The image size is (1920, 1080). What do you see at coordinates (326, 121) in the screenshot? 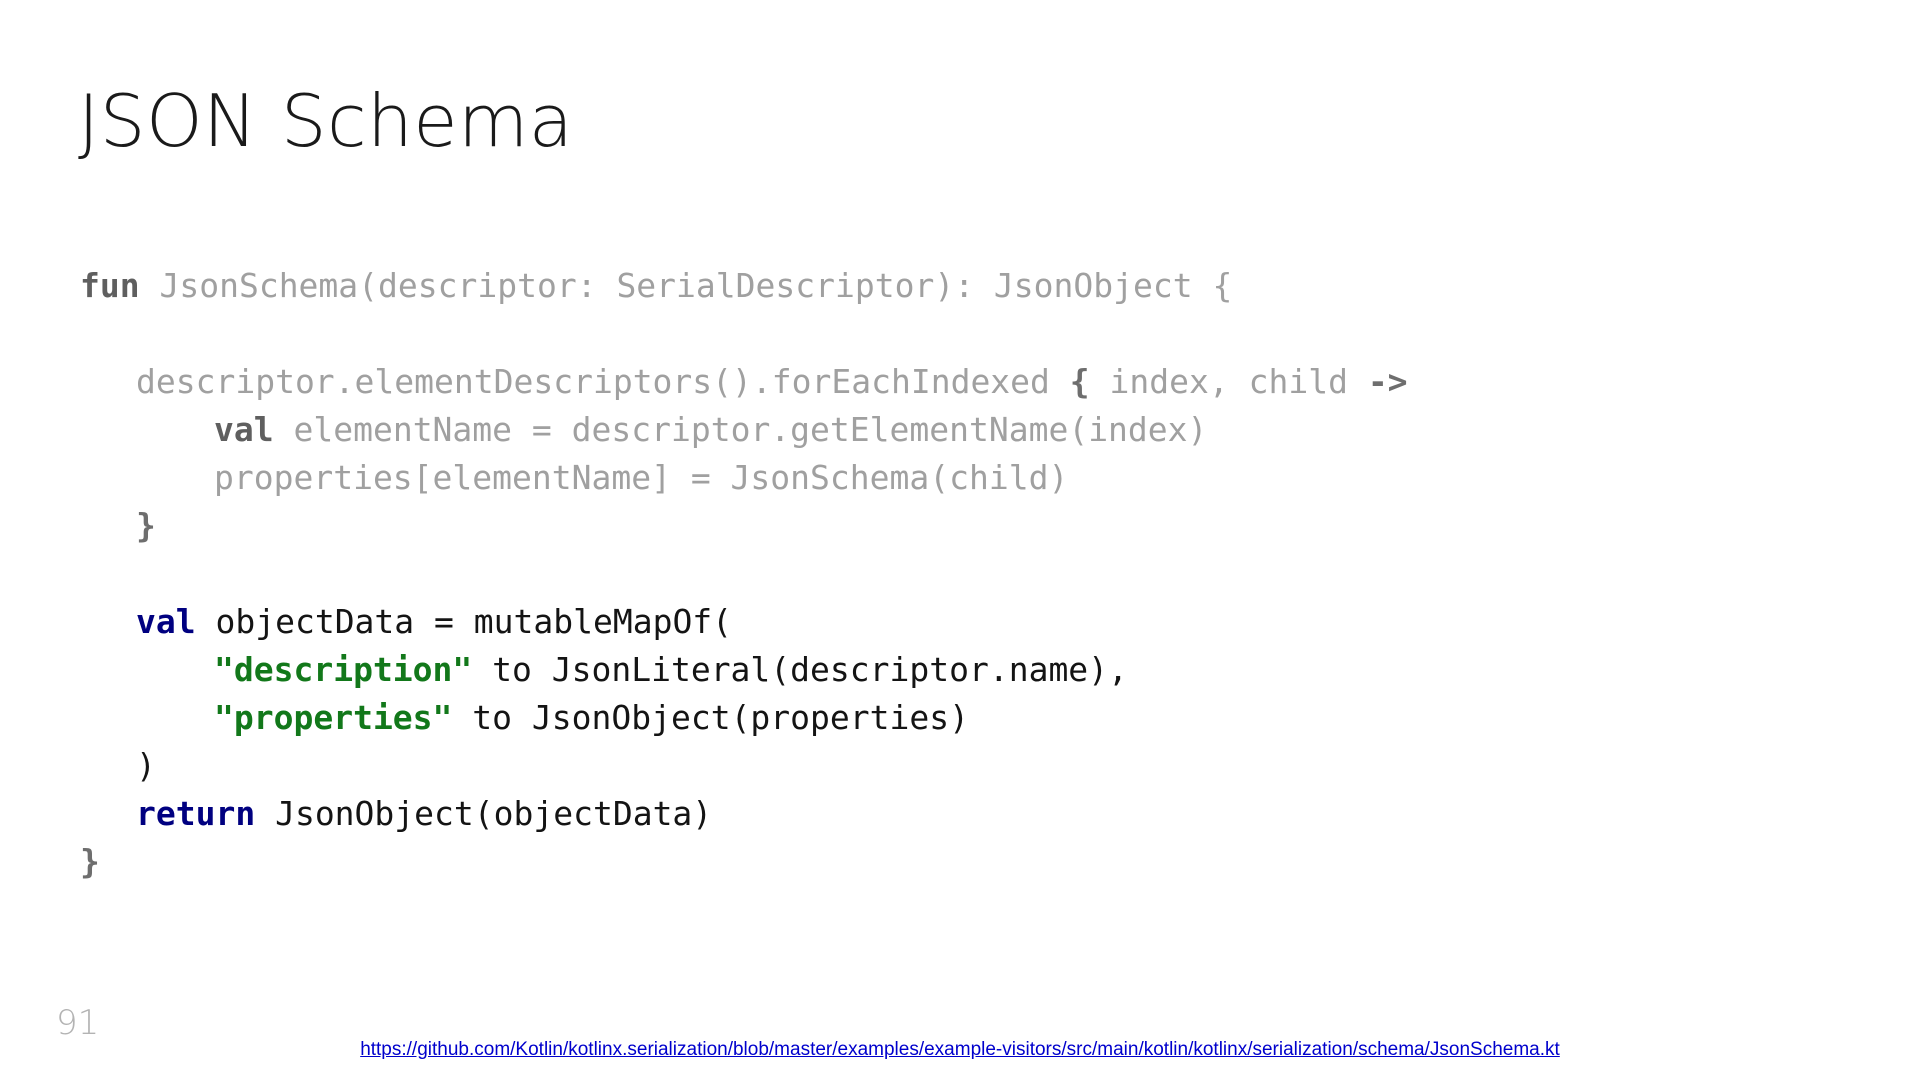
I see `page-title: JSON Schema` at bounding box center [326, 121].